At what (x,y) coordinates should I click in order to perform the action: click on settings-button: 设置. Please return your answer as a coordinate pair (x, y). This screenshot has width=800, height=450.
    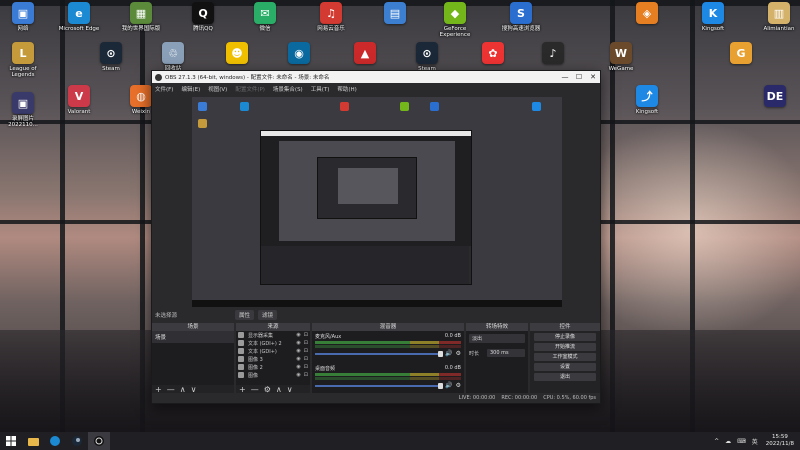
    Looking at the image, I should click on (565, 367).